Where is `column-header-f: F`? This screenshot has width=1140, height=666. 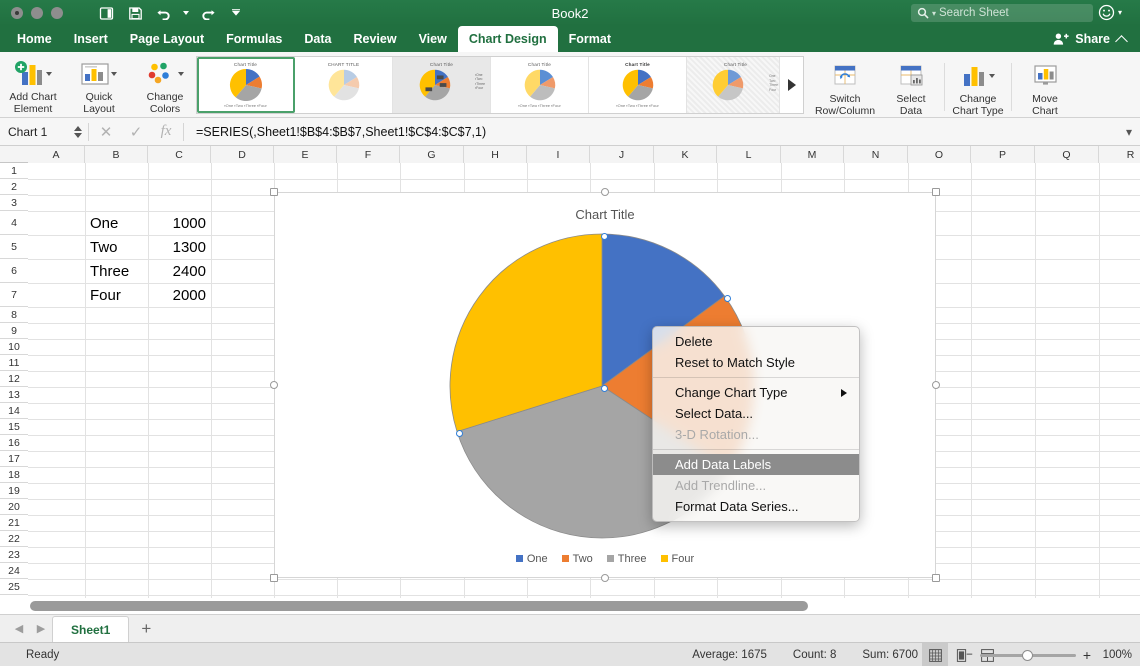 column-header-f: F is located at coordinates (368, 154).